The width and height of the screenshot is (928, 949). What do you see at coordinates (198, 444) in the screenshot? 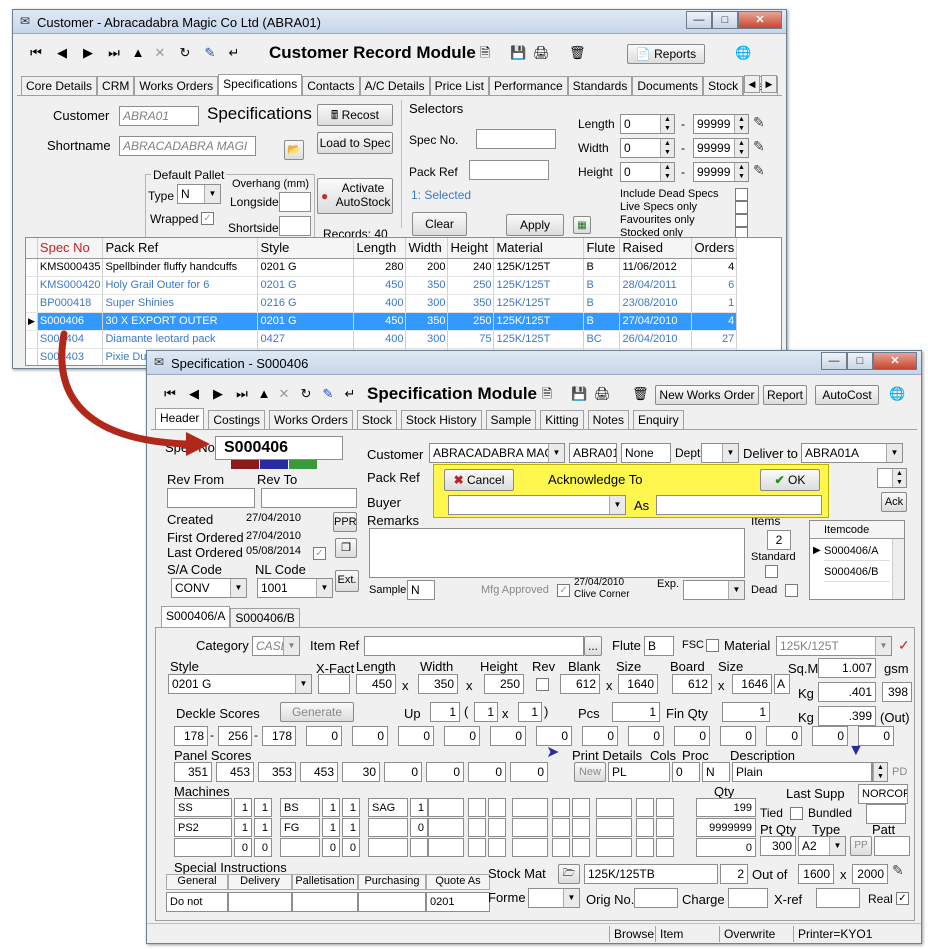
I see `arrow-head-icon` at bounding box center [198, 444].